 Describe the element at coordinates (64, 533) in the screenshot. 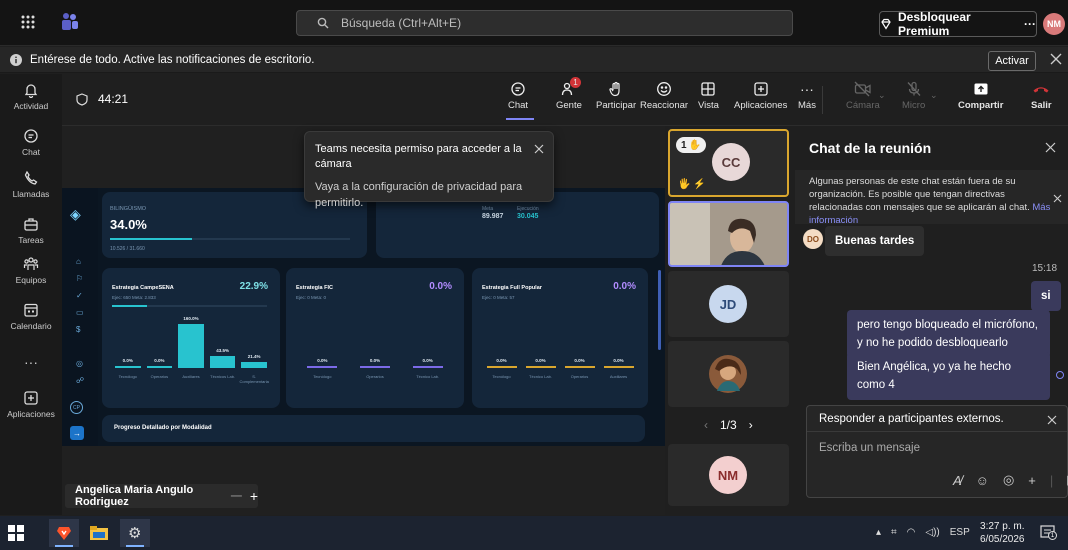

I see `taskbar-app-brave` at that location.